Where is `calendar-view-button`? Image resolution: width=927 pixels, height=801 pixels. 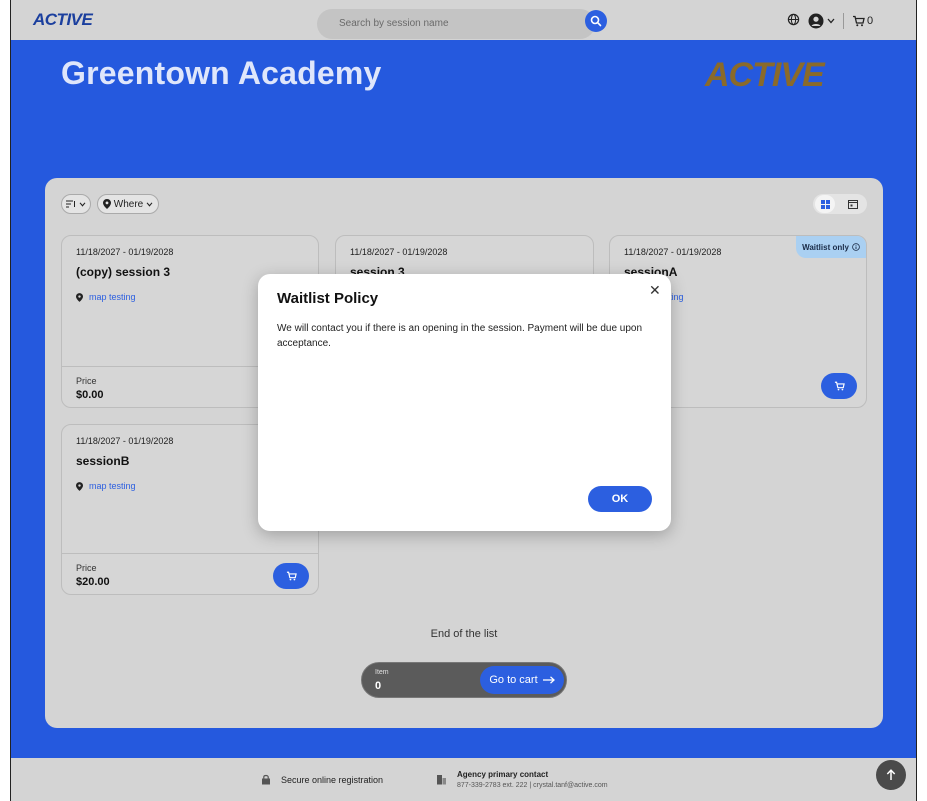 calendar-view-button is located at coordinates (853, 204).